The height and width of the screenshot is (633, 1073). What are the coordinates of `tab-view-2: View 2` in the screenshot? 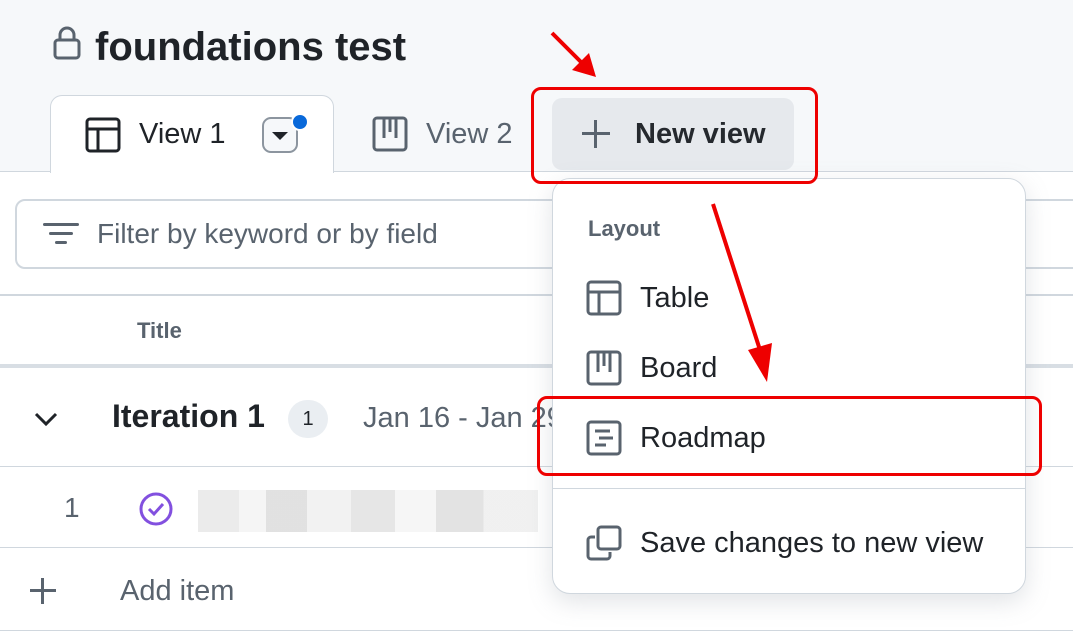 It's located at (442, 134).